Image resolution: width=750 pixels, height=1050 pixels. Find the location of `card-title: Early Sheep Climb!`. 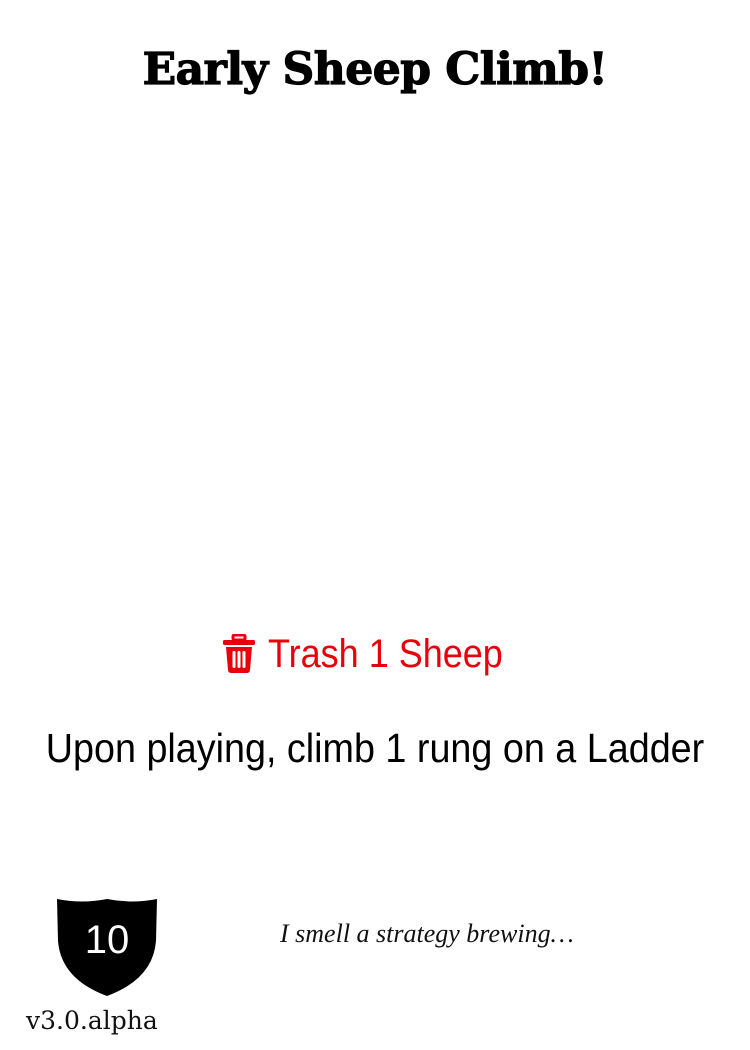

card-title: Early Sheep Climb! is located at coordinates (375, 69).